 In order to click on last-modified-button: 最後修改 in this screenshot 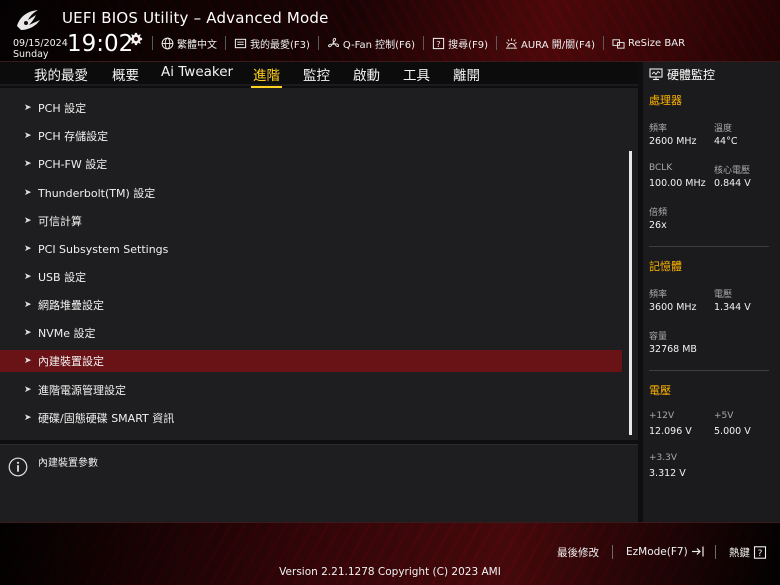, I will do `click(578, 552)`.